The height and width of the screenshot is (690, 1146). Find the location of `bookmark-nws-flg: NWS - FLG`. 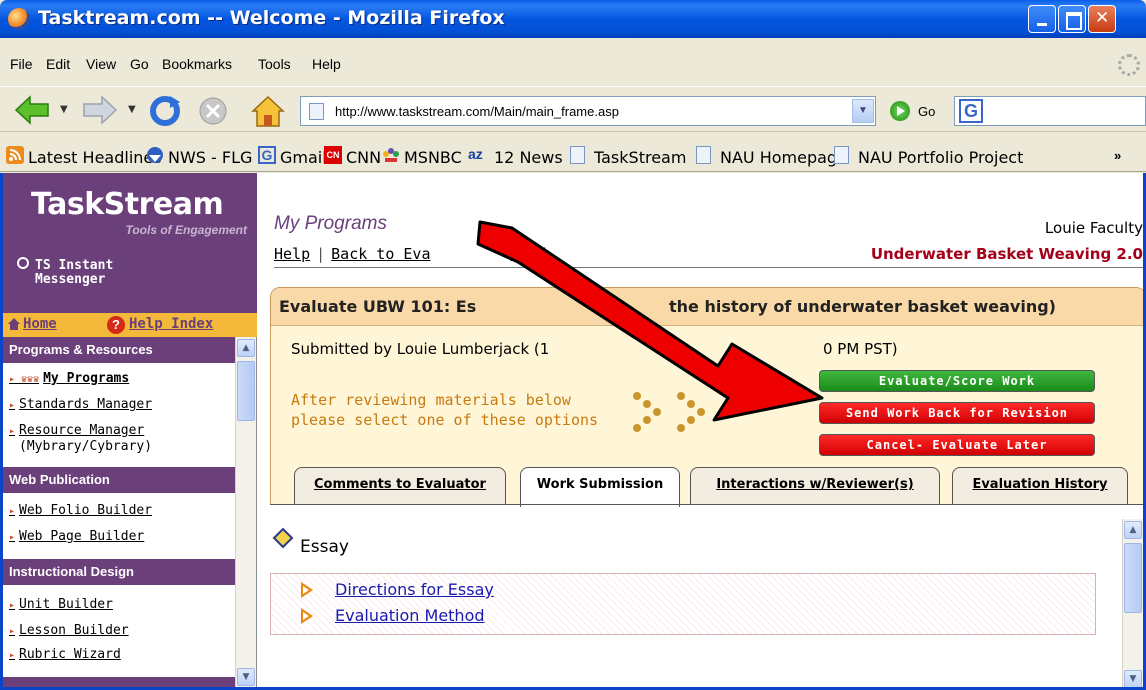

bookmark-nws-flg: NWS - FLG is located at coordinates (210, 157).